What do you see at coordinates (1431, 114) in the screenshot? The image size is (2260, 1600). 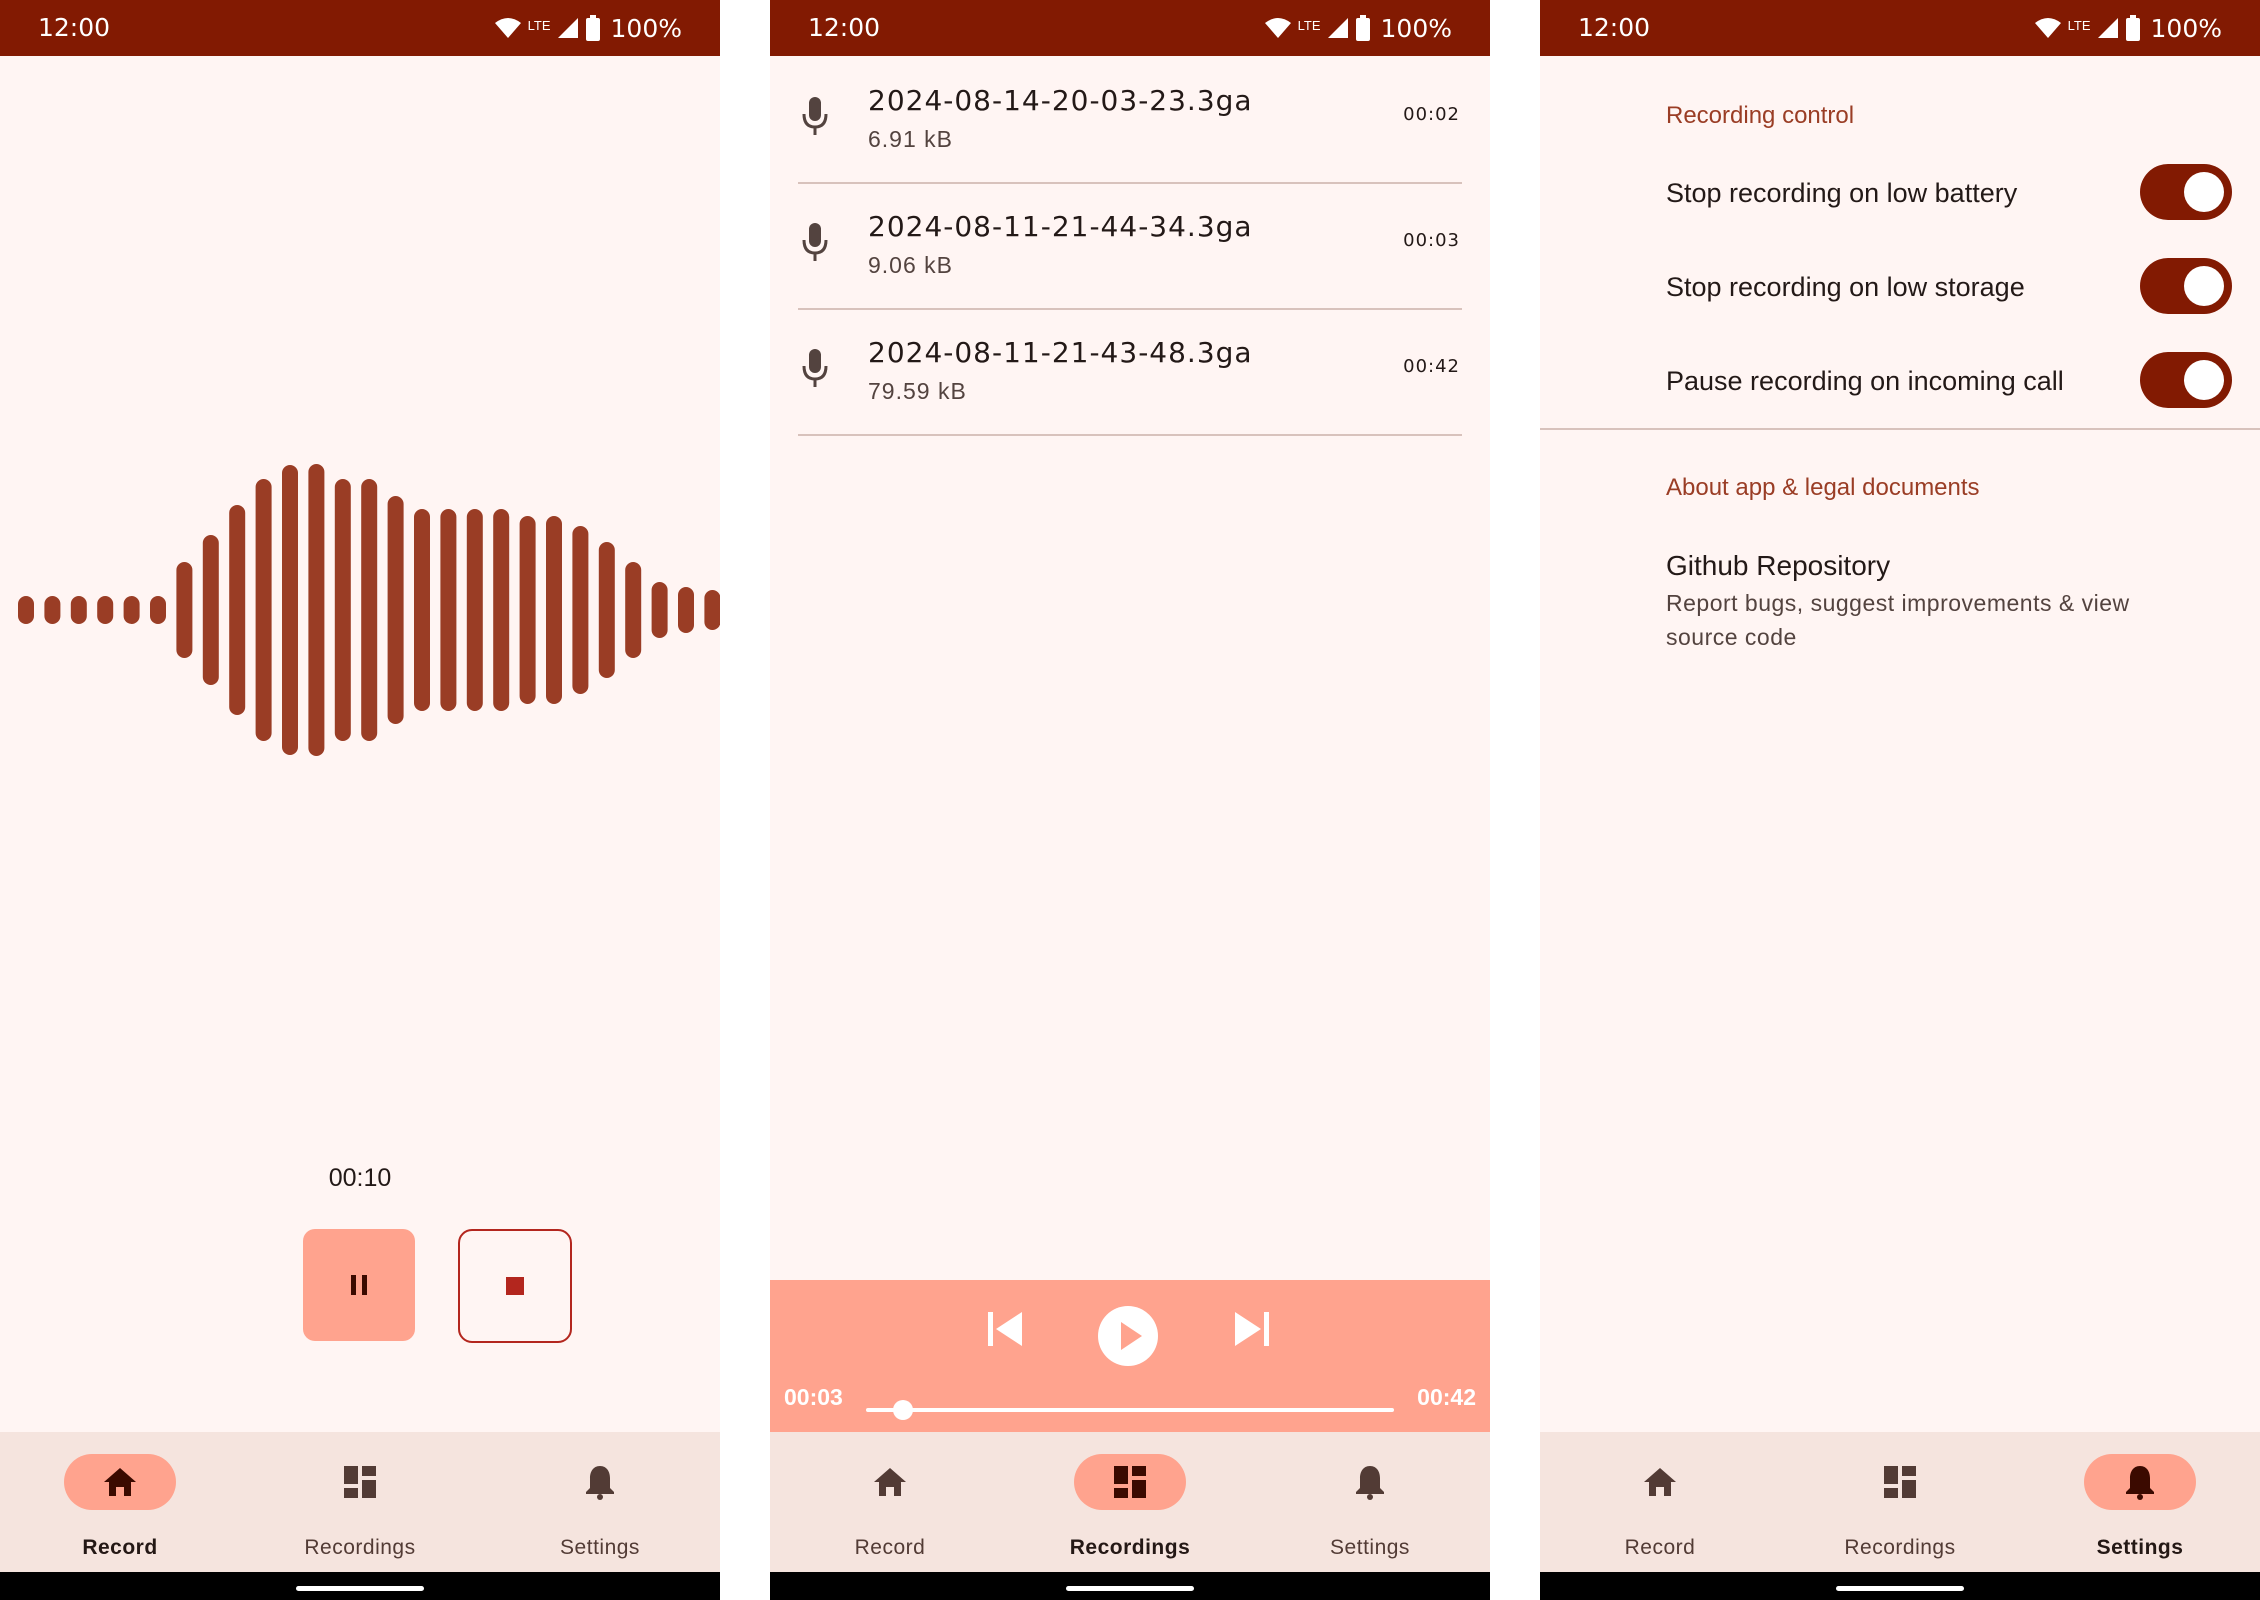 I see `recording-duration: 00:02` at bounding box center [1431, 114].